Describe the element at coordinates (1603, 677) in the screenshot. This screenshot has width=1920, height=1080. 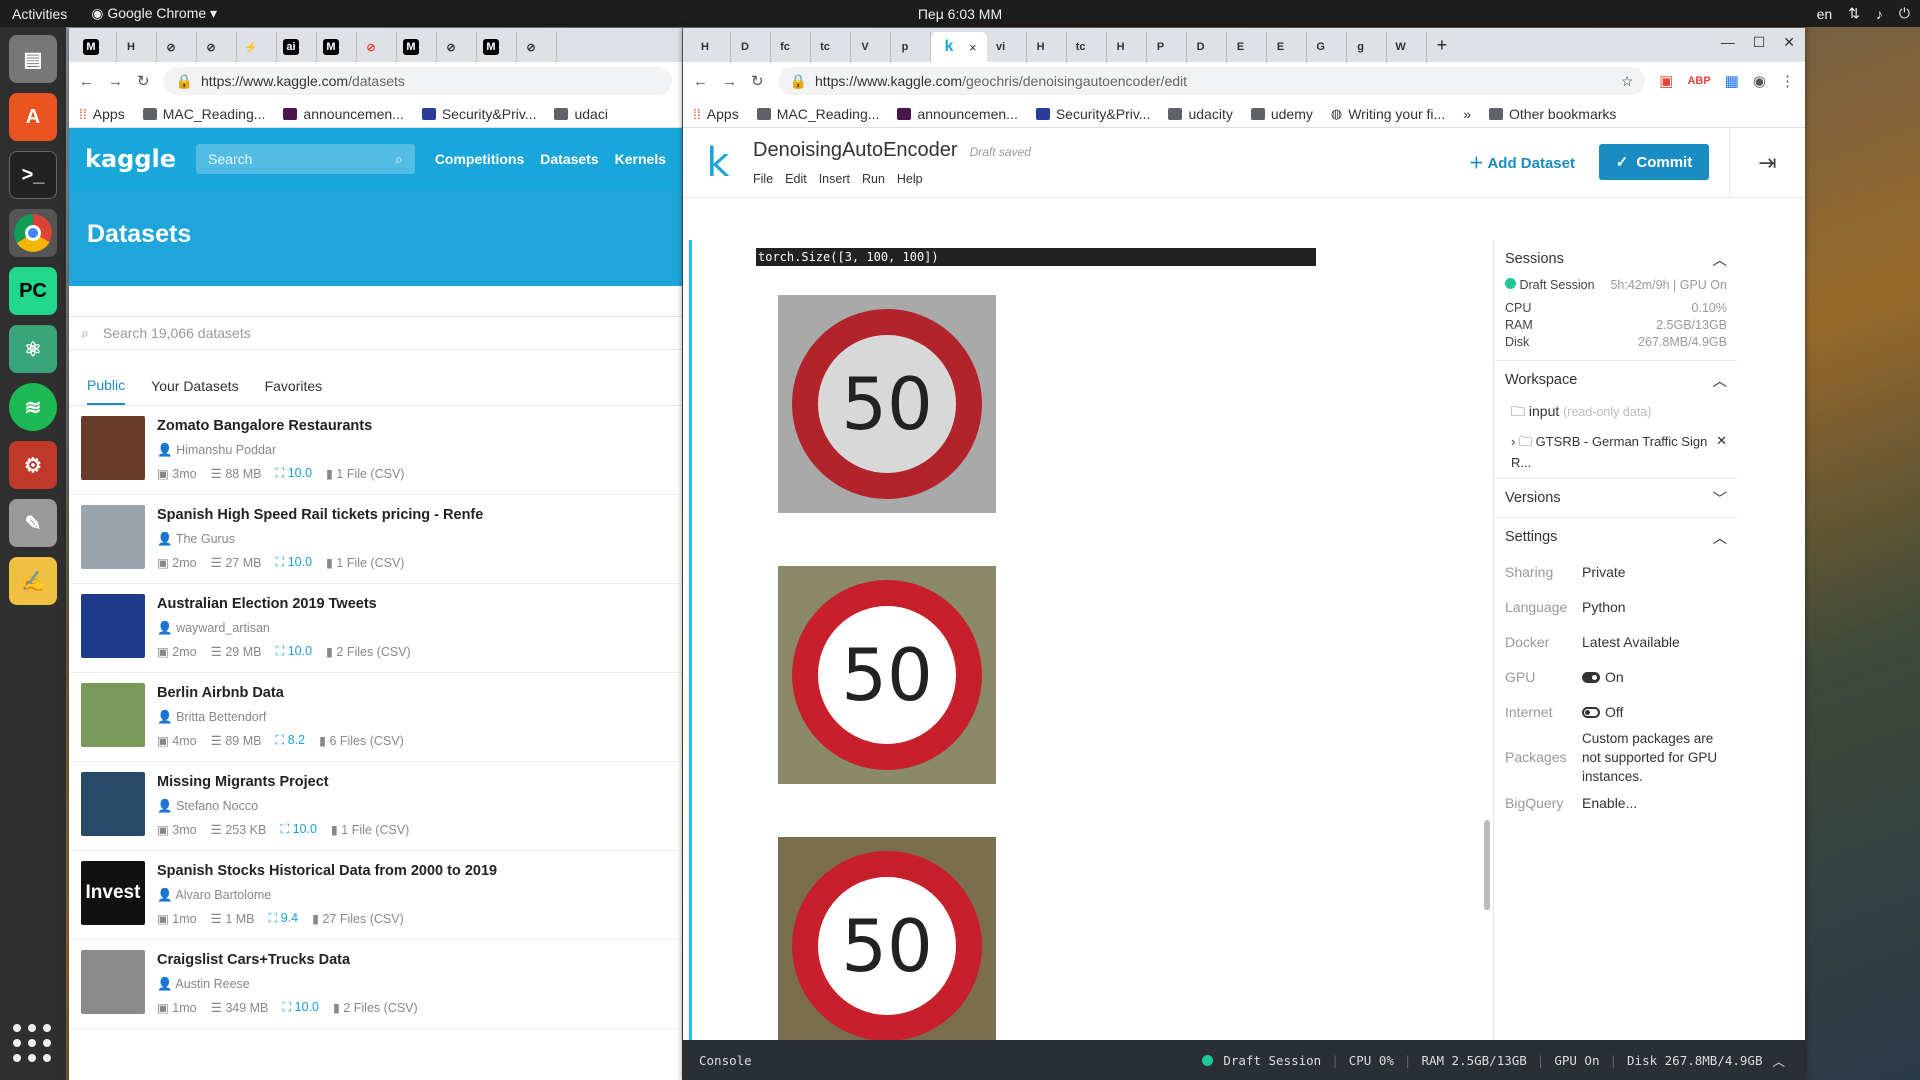
I see `gpu-toggle: On` at that location.